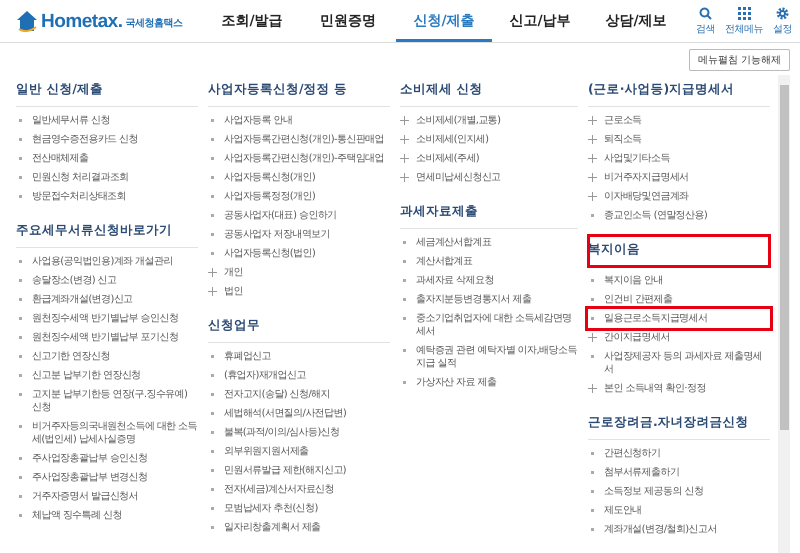 Image resolution: width=800 pixels, height=553 pixels. Describe the element at coordinates (299, 91) in the screenshot. I see `section-heading: 사업자등록신청/정정 등` at that location.